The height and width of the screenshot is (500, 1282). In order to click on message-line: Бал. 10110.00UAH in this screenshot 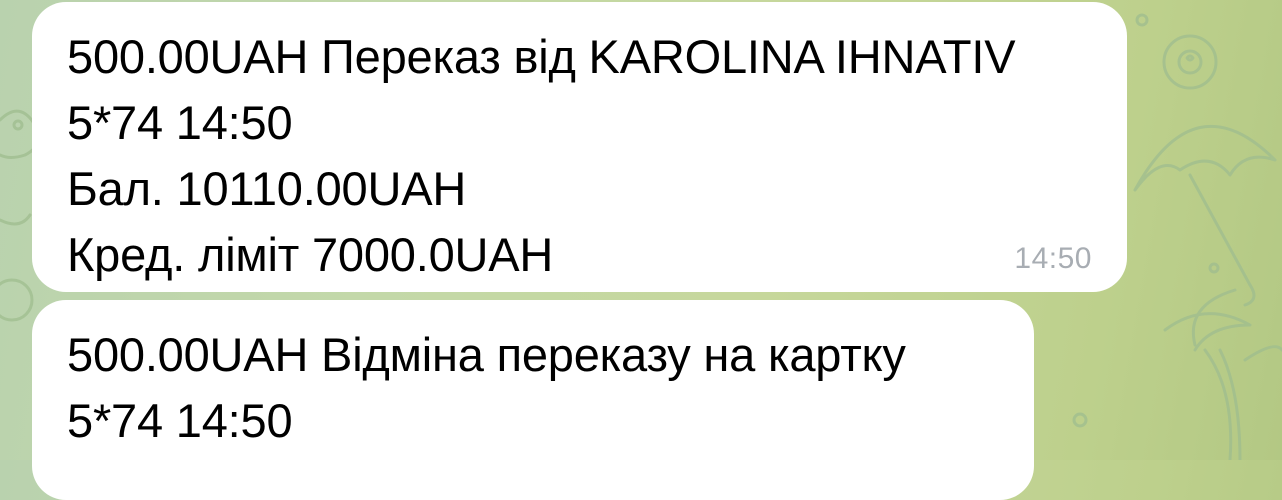, I will do `click(267, 188)`.